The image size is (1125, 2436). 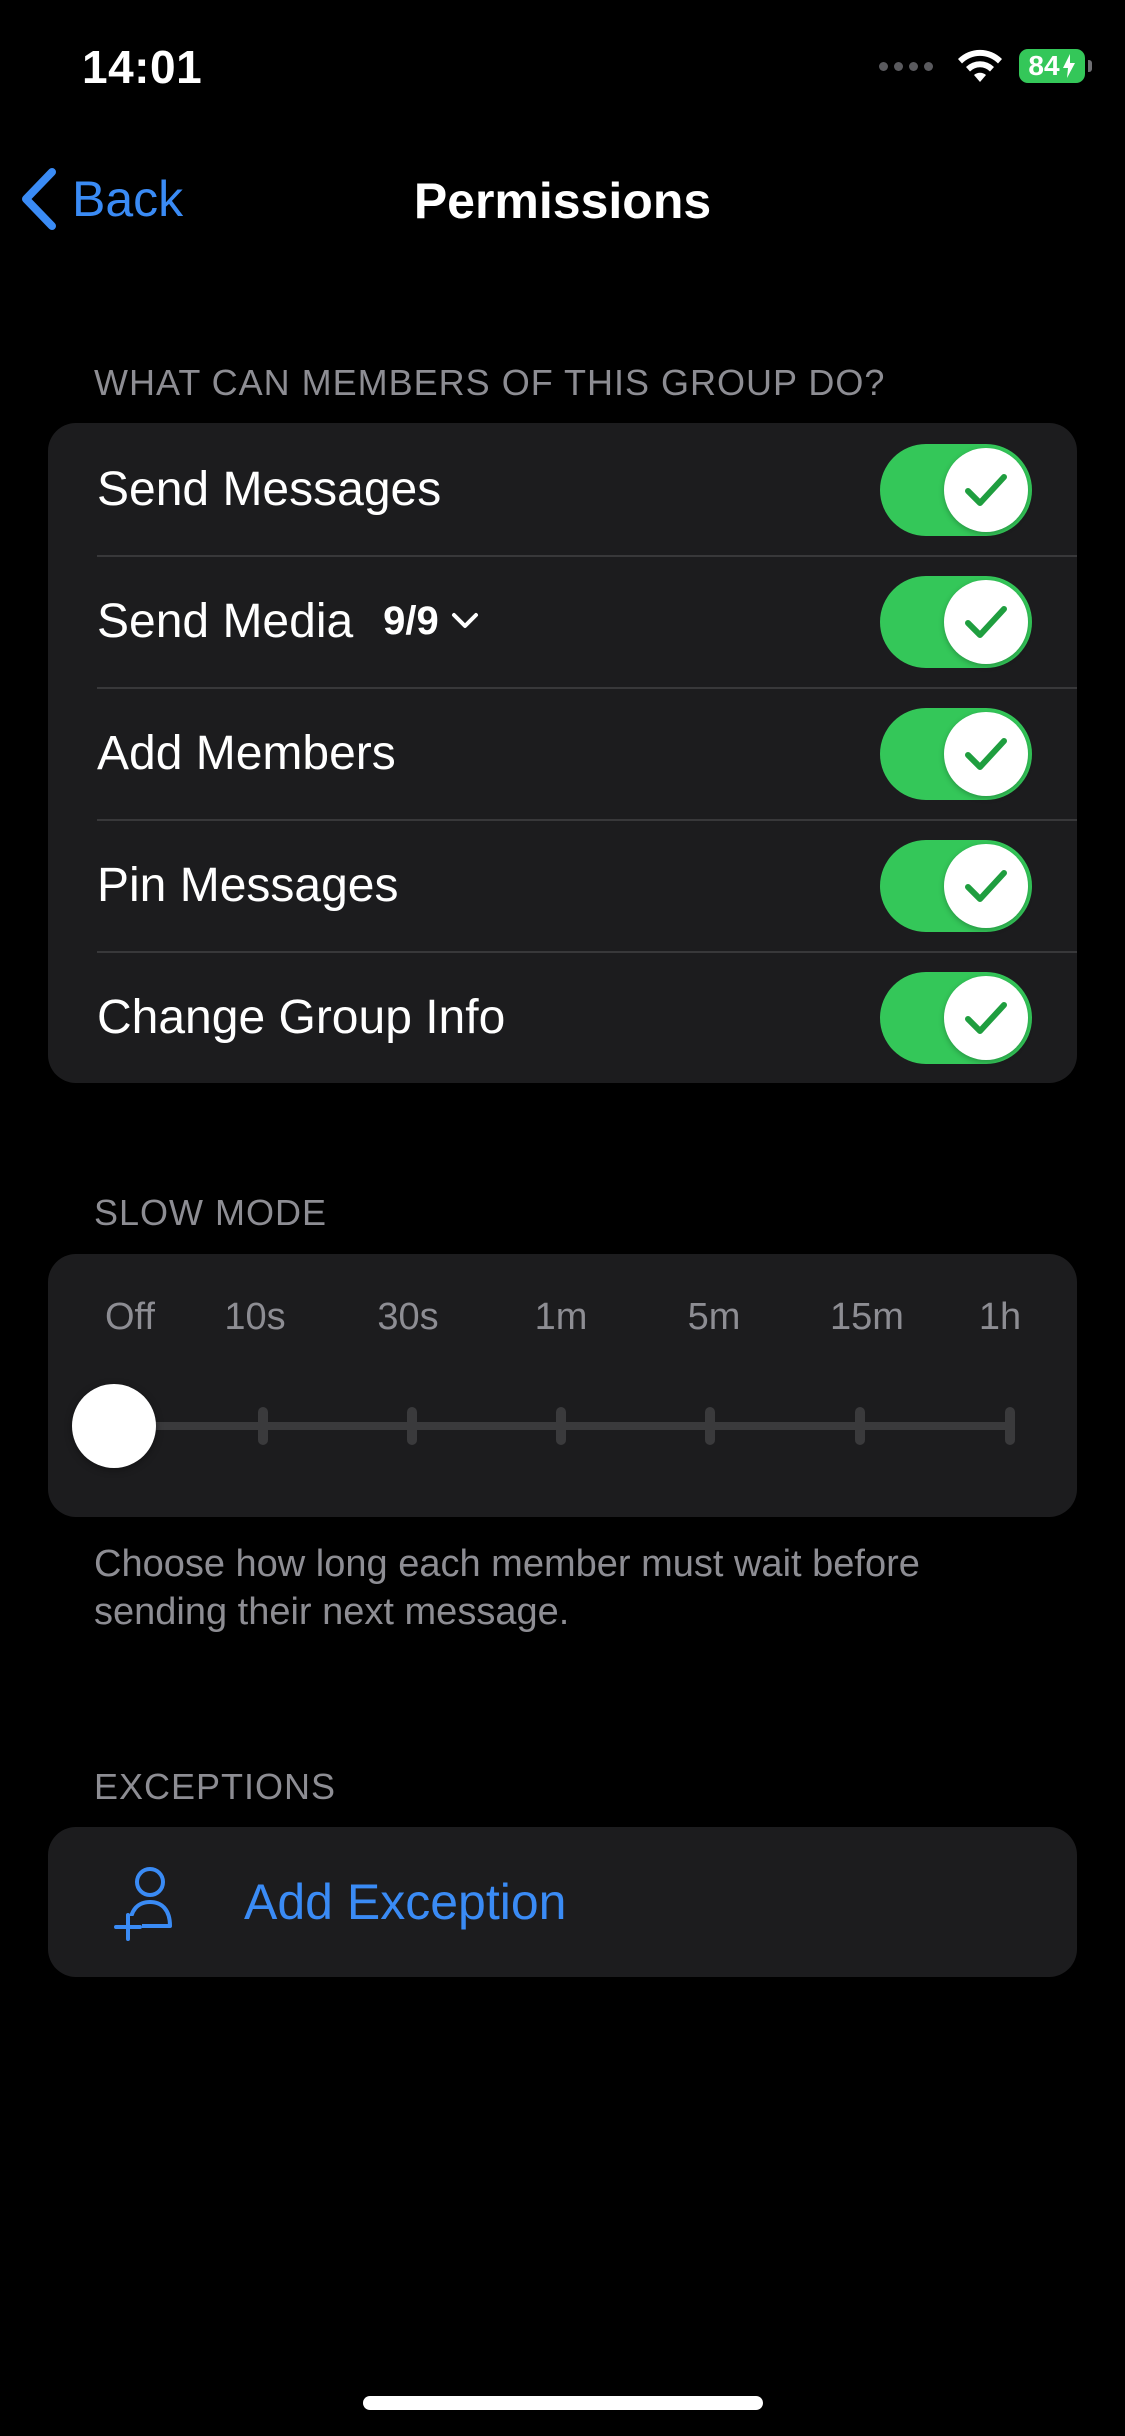 I want to click on add-exception-label: Add Exception, so click(x=405, y=1902).